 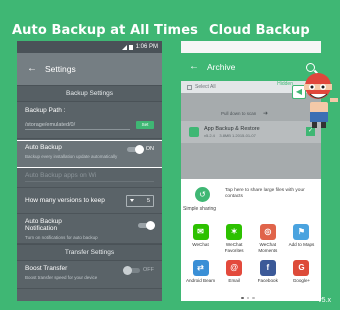 I want to click on share-target-label: Google+, so click(x=301, y=280).